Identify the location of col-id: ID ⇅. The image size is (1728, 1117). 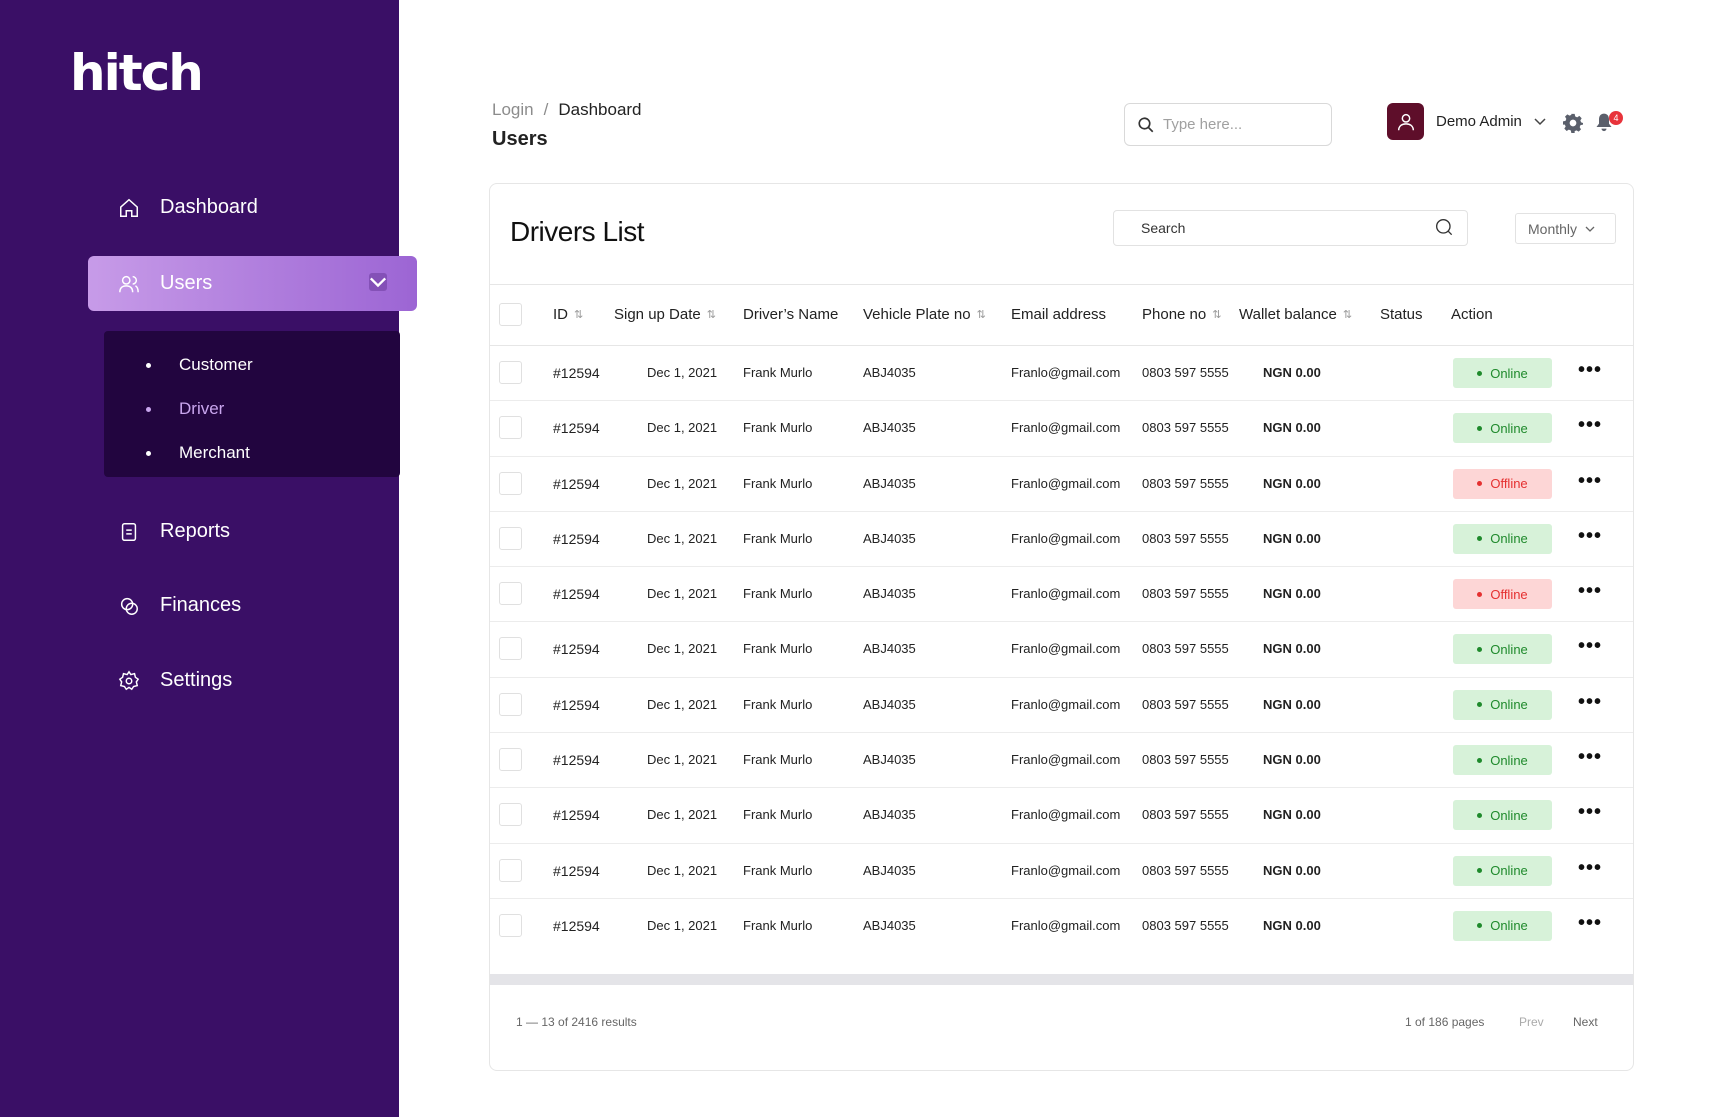
(568, 314).